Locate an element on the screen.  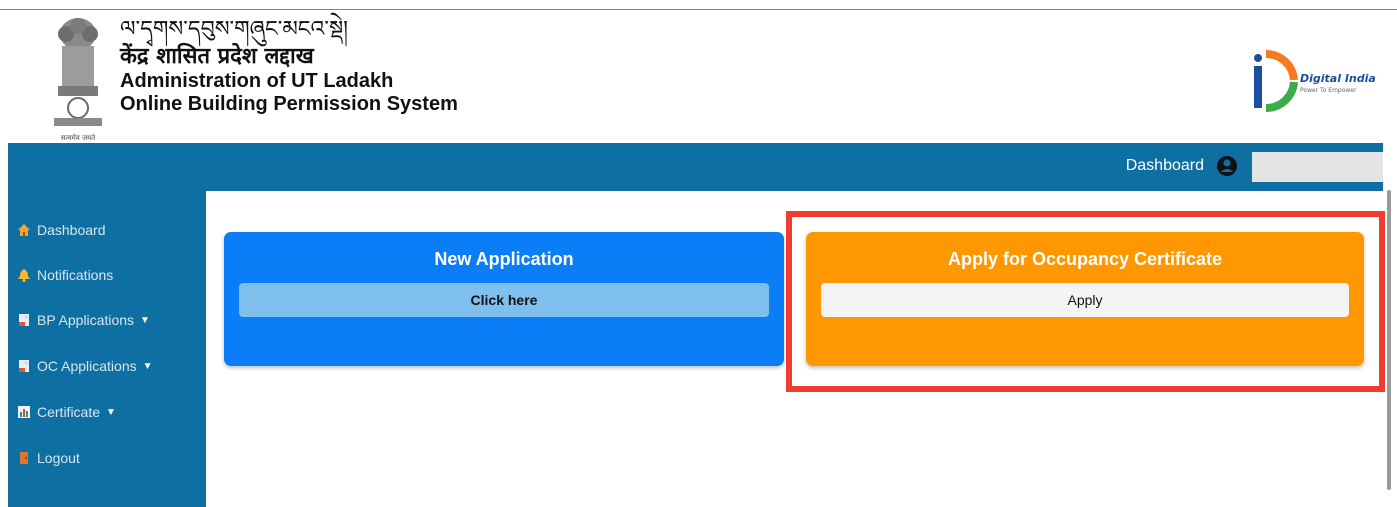
sidebar-item-label: Dashboard is located at coordinates (71, 230).